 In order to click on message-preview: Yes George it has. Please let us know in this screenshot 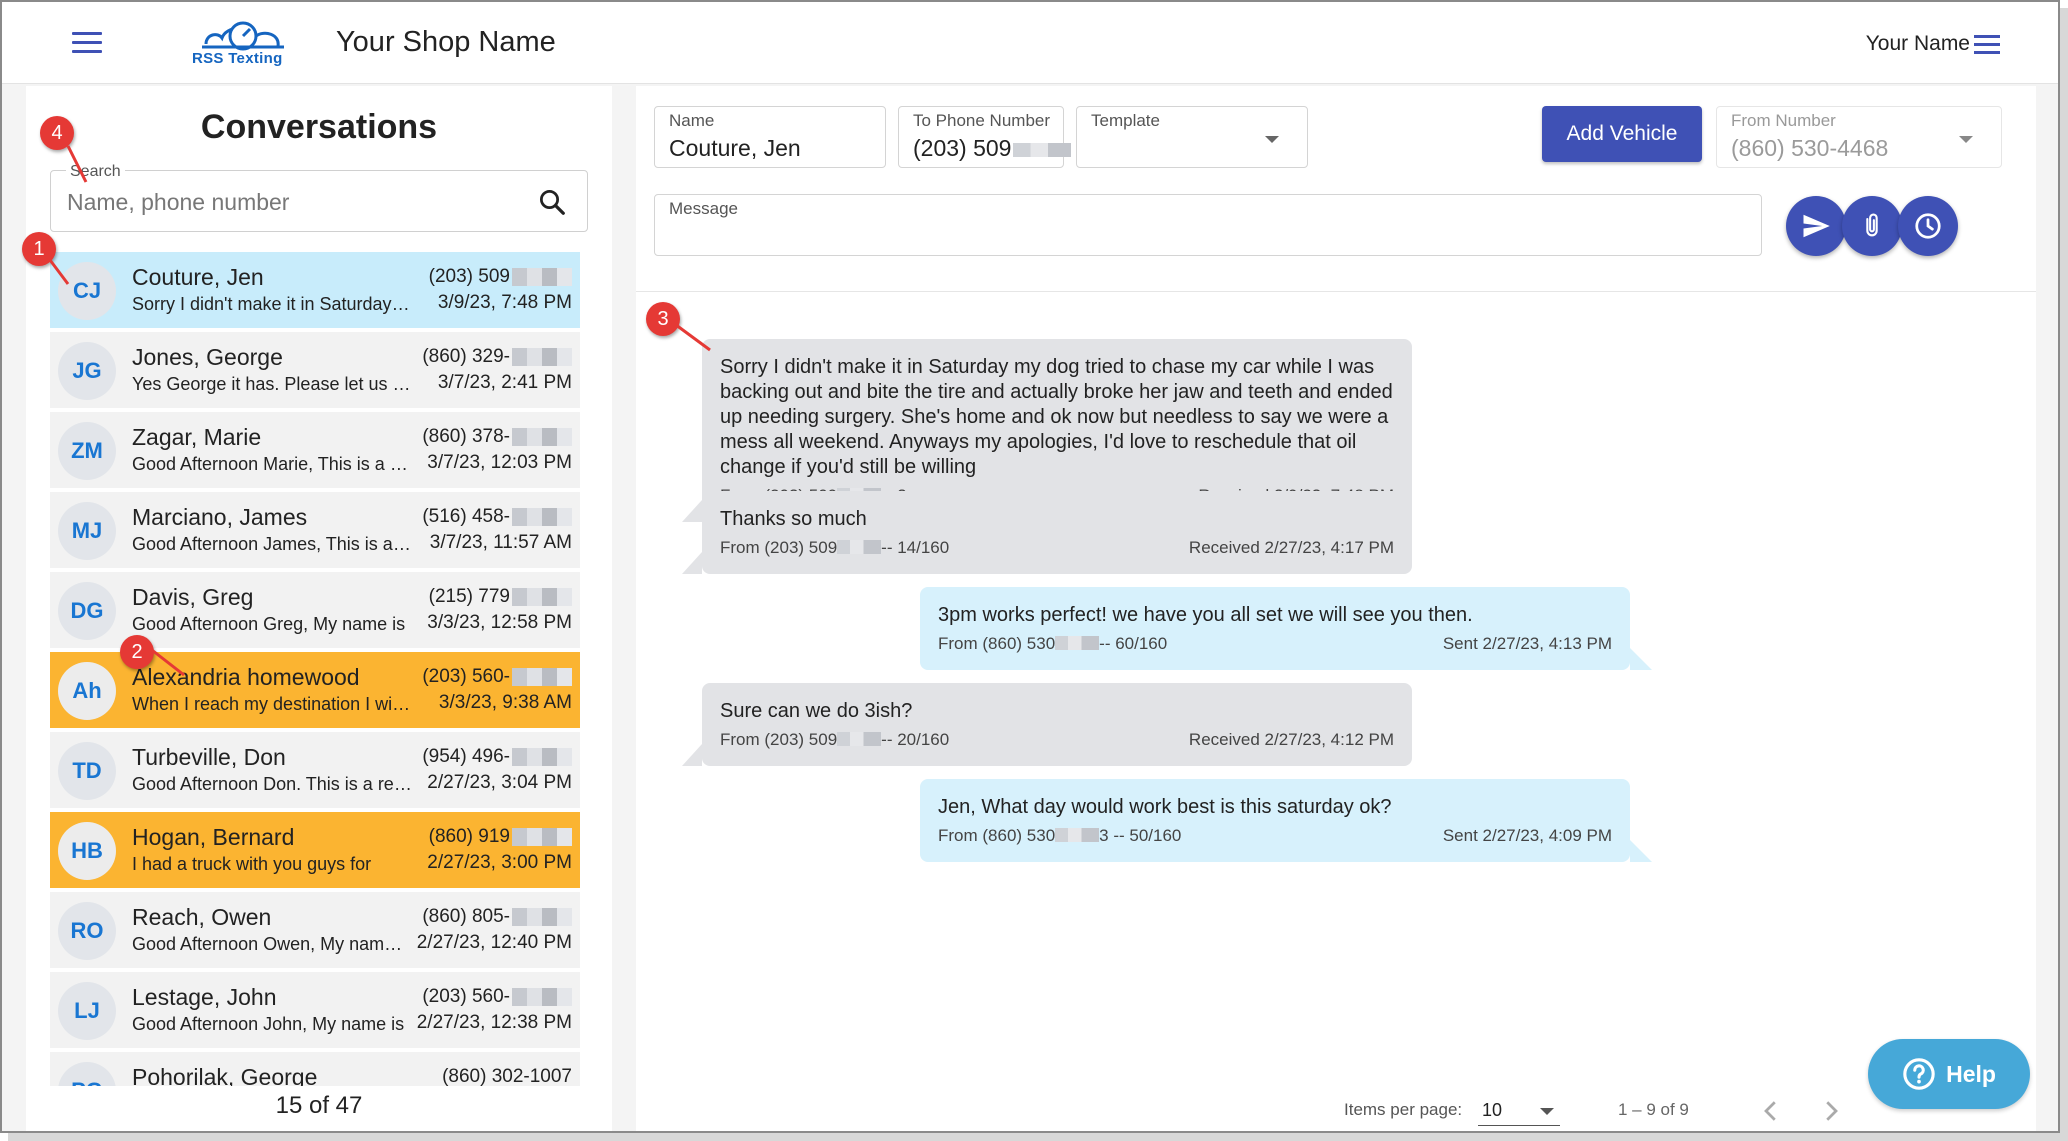, I will do `click(272, 384)`.